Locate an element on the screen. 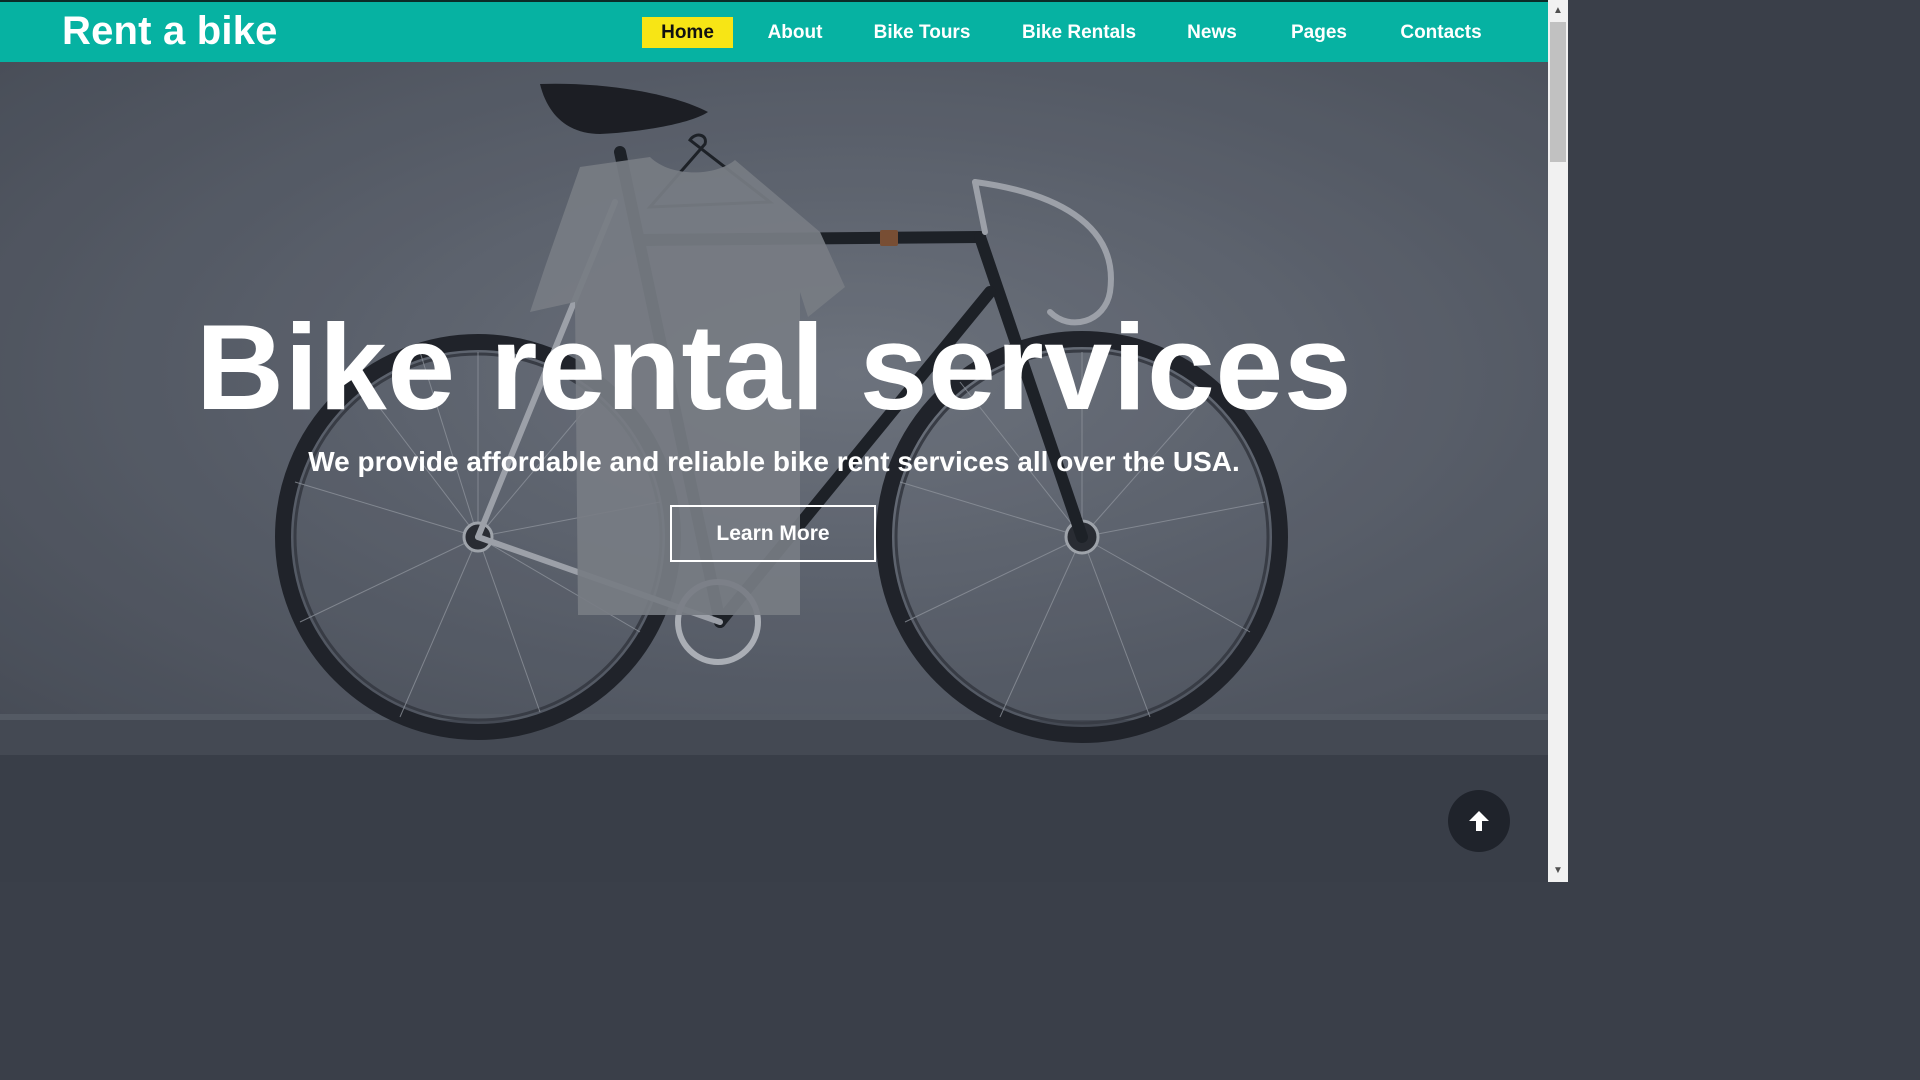  nav-item-about: About is located at coordinates (795, 32).